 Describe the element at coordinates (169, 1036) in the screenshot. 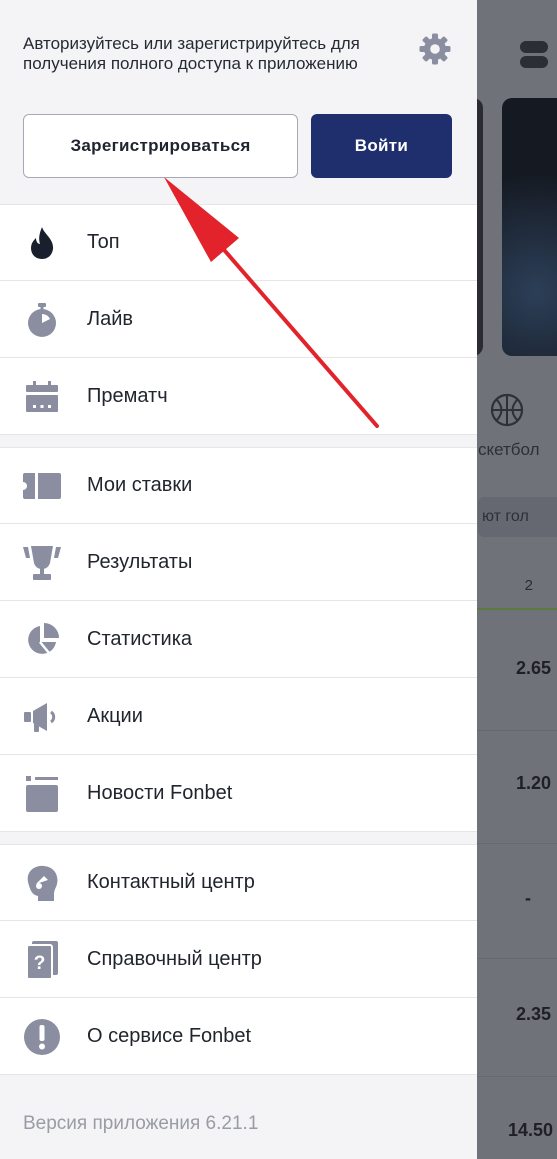

I see `menu-item-label: О сервисе Fonbet` at that location.